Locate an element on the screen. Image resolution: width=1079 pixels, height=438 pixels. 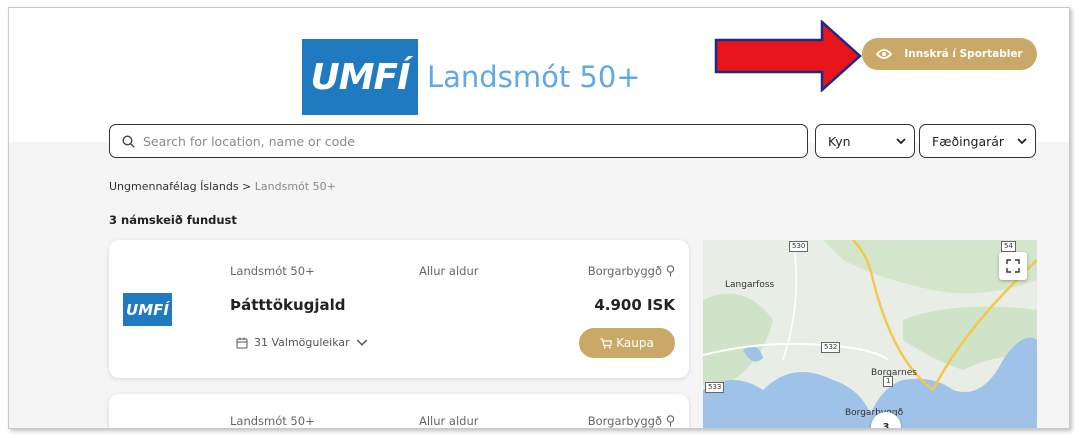
birth-year-select: Fæðingarár is located at coordinates (977, 141).